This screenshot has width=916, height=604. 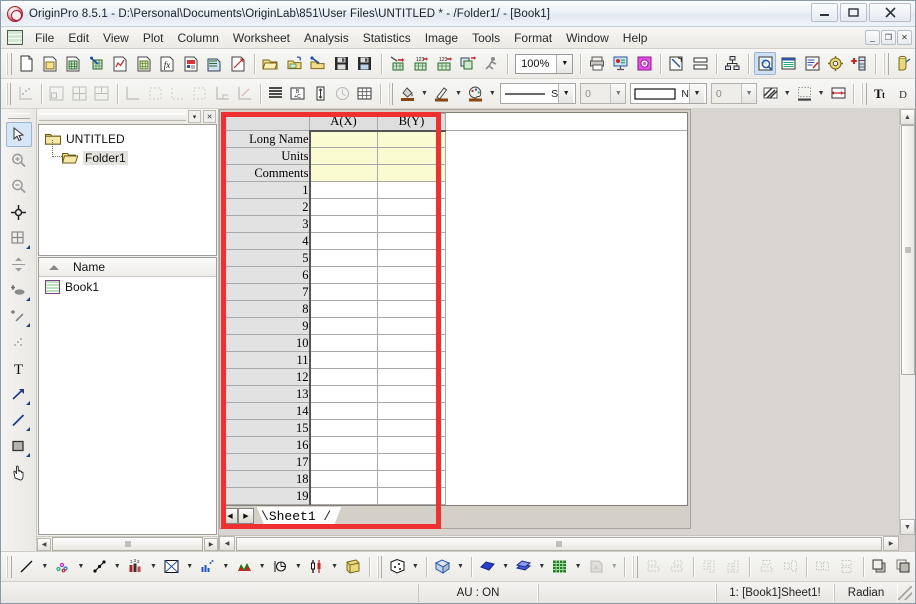 What do you see at coordinates (524, 566) in the screenshot?
I see `3d-bar-plot-button` at bounding box center [524, 566].